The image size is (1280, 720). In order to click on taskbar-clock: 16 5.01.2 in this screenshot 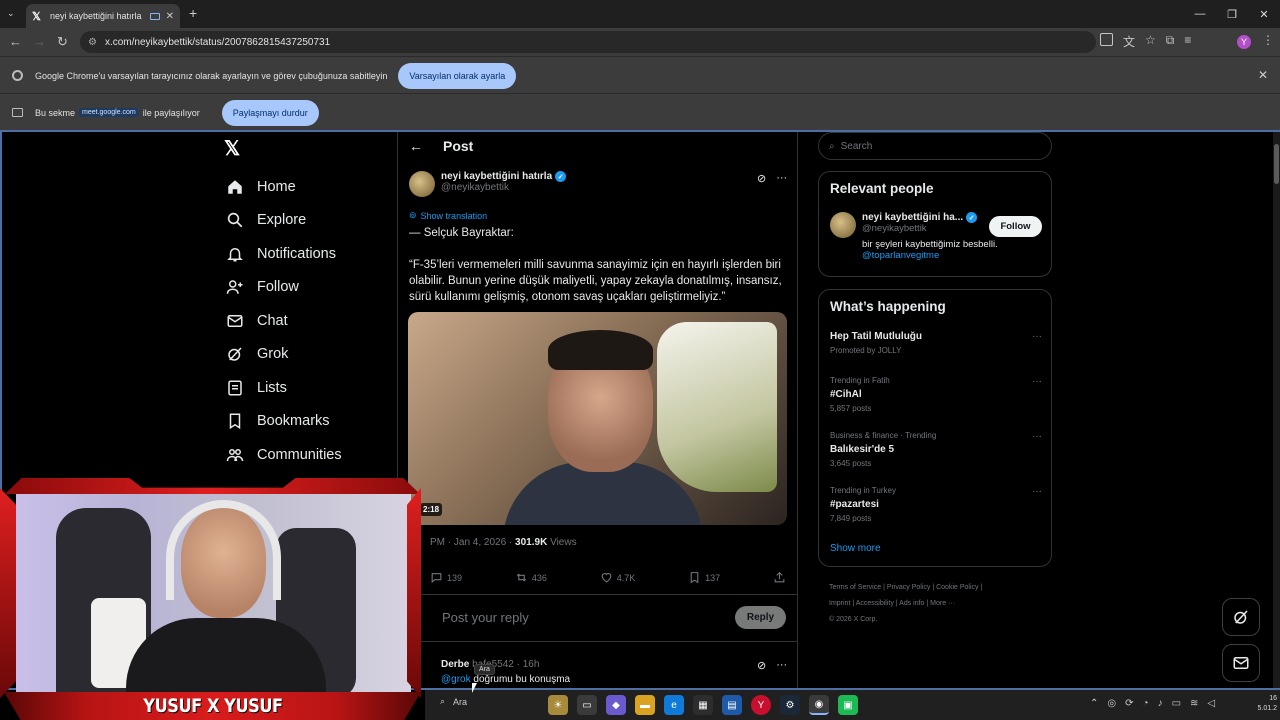, I will do `click(1263, 704)`.